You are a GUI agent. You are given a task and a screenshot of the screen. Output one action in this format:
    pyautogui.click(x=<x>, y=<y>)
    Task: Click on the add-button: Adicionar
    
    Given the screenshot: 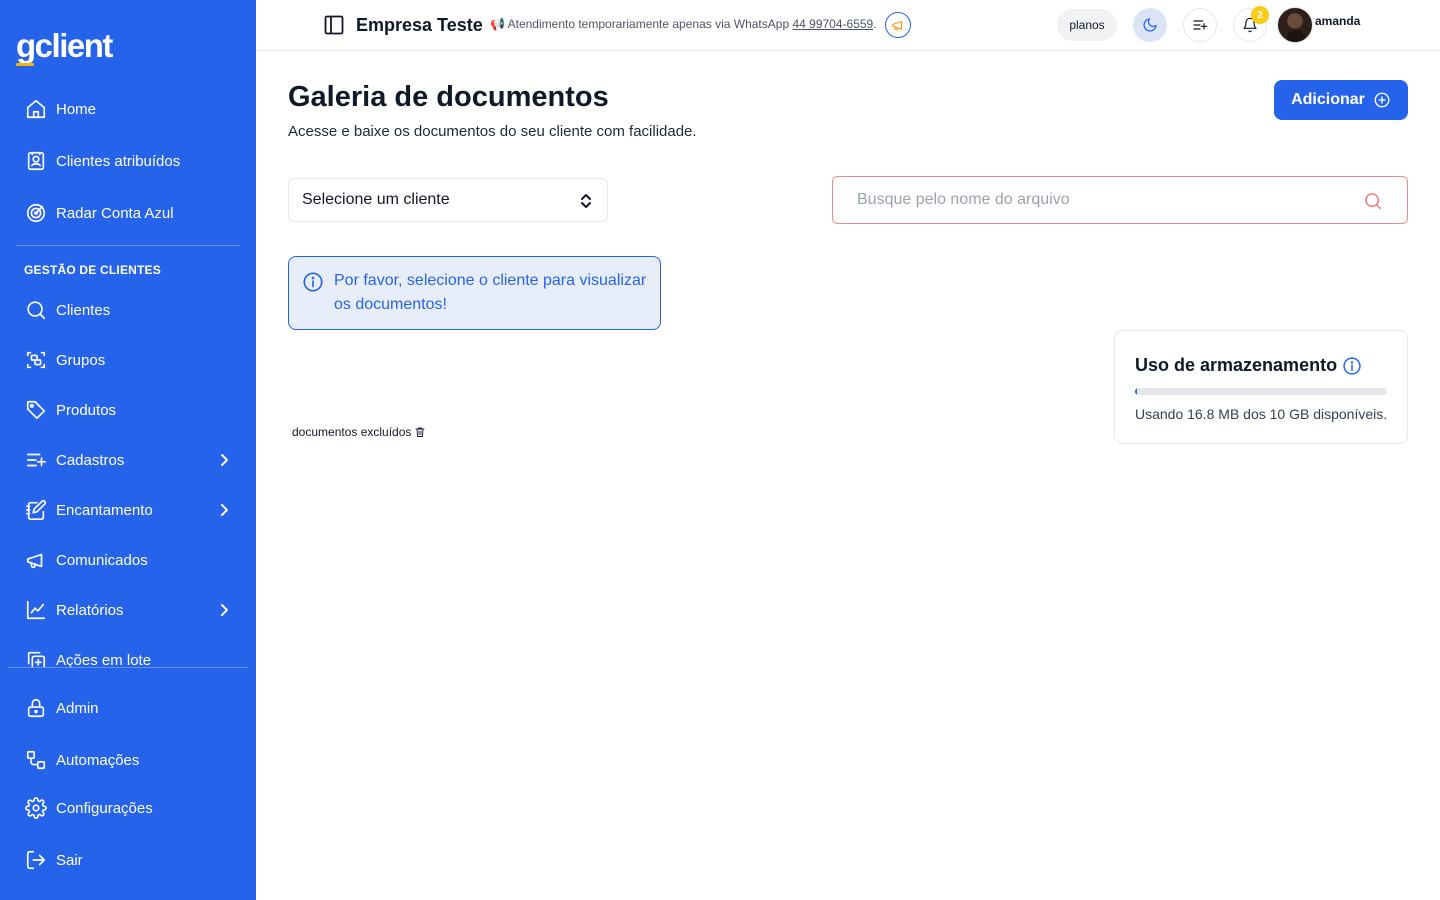 What is the action you would take?
    pyautogui.click(x=1341, y=100)
    